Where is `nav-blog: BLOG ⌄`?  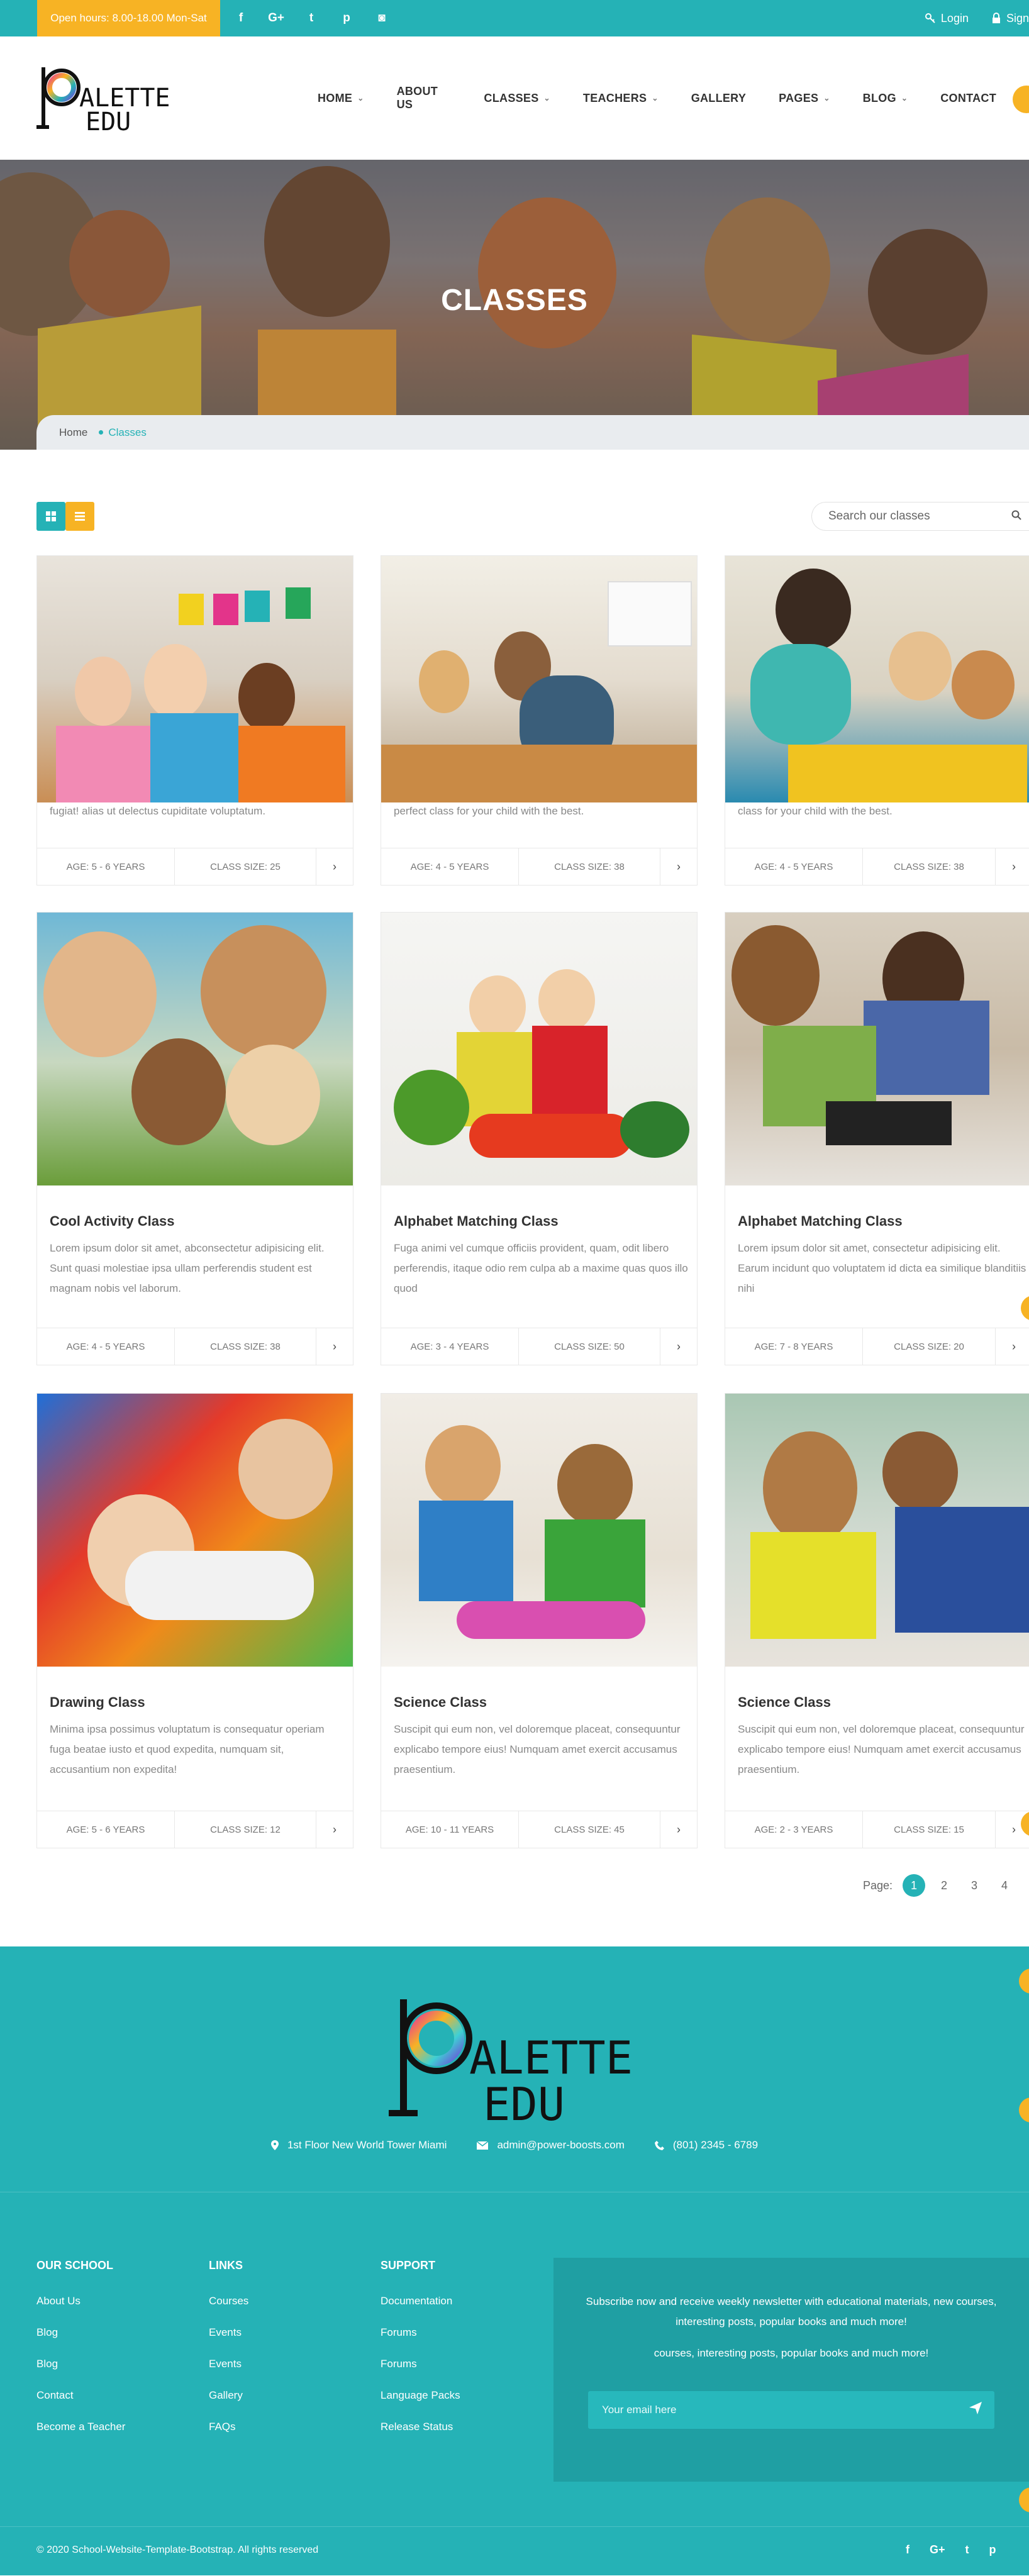 nav-blog: BLOG ⌄ is located at coordinates (886, 98).